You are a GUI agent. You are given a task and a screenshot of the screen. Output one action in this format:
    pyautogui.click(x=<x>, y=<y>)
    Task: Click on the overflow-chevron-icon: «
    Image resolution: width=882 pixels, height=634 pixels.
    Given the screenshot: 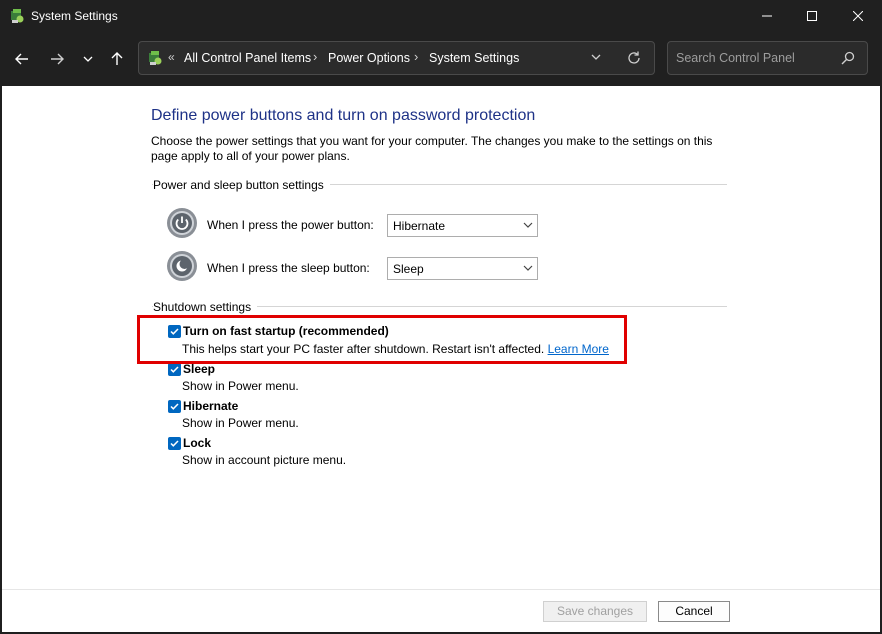 What is the action you would take?
    pyautogui.click(x=171, y=57)
    